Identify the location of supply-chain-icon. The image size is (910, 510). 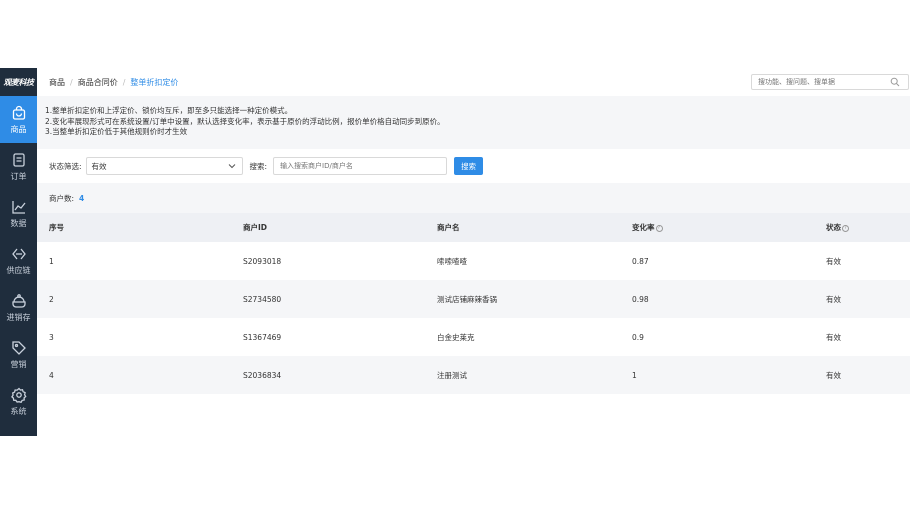
(18, 253).